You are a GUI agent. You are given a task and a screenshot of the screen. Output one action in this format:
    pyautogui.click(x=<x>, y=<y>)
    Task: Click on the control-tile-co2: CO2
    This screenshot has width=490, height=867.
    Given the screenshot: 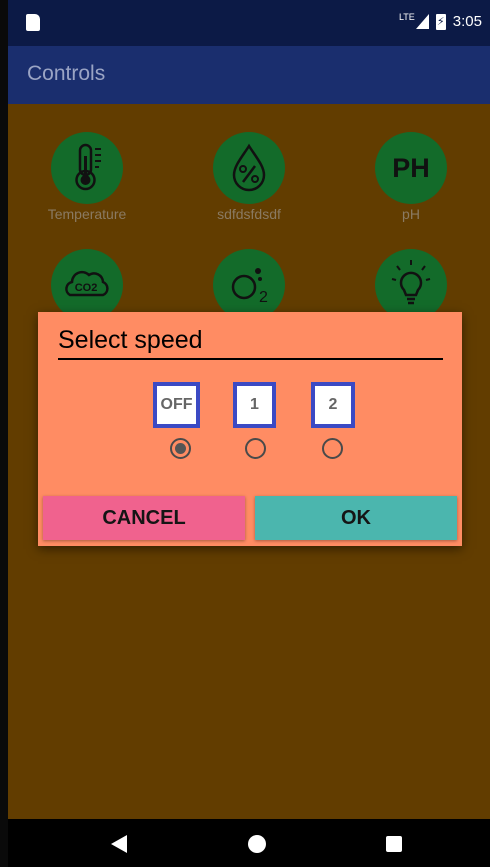 What is the action you would take?
    pyautogui.click(x=87, y=285)
    